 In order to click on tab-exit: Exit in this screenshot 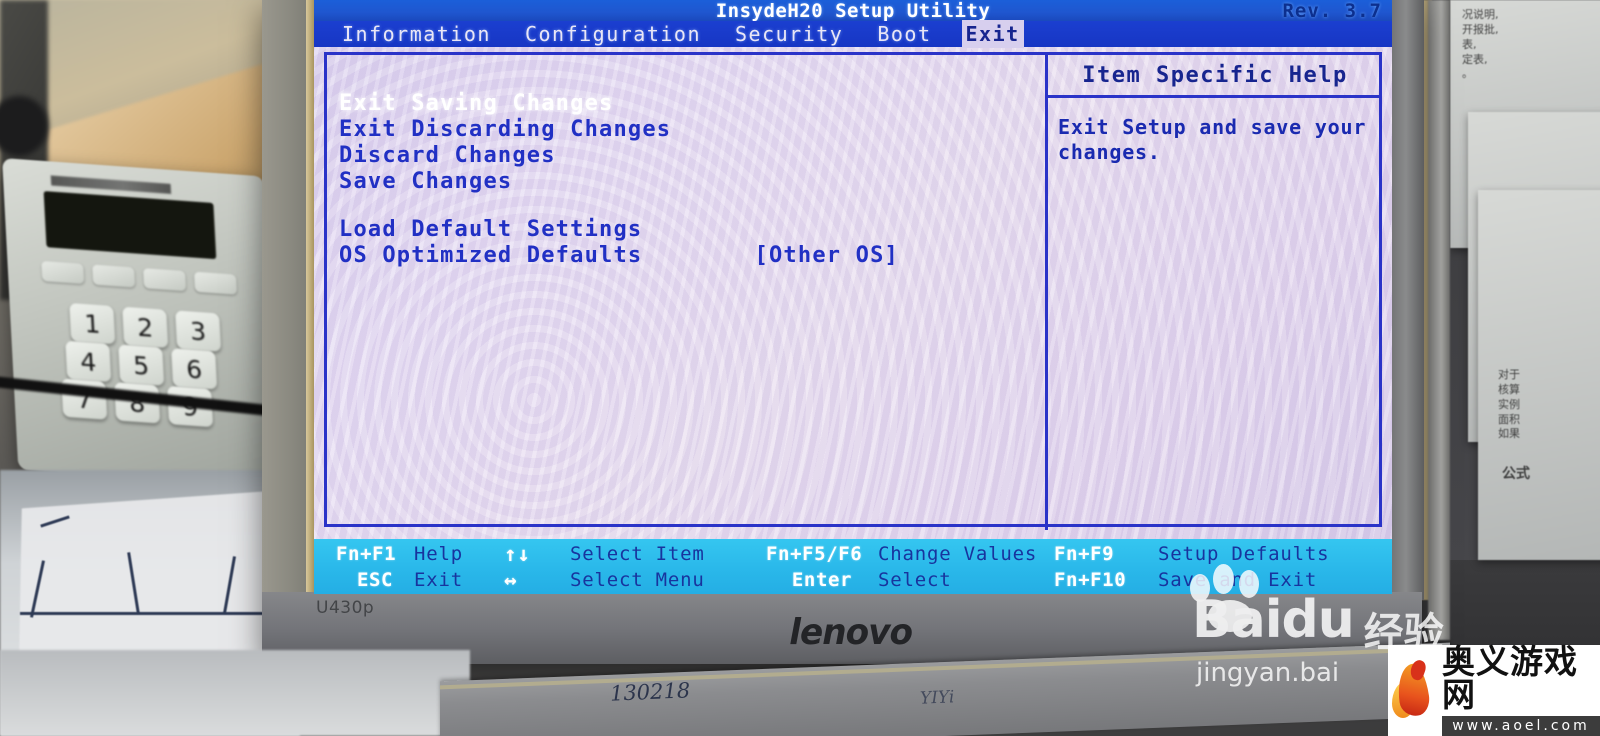, I will do `click(992, 34)`.